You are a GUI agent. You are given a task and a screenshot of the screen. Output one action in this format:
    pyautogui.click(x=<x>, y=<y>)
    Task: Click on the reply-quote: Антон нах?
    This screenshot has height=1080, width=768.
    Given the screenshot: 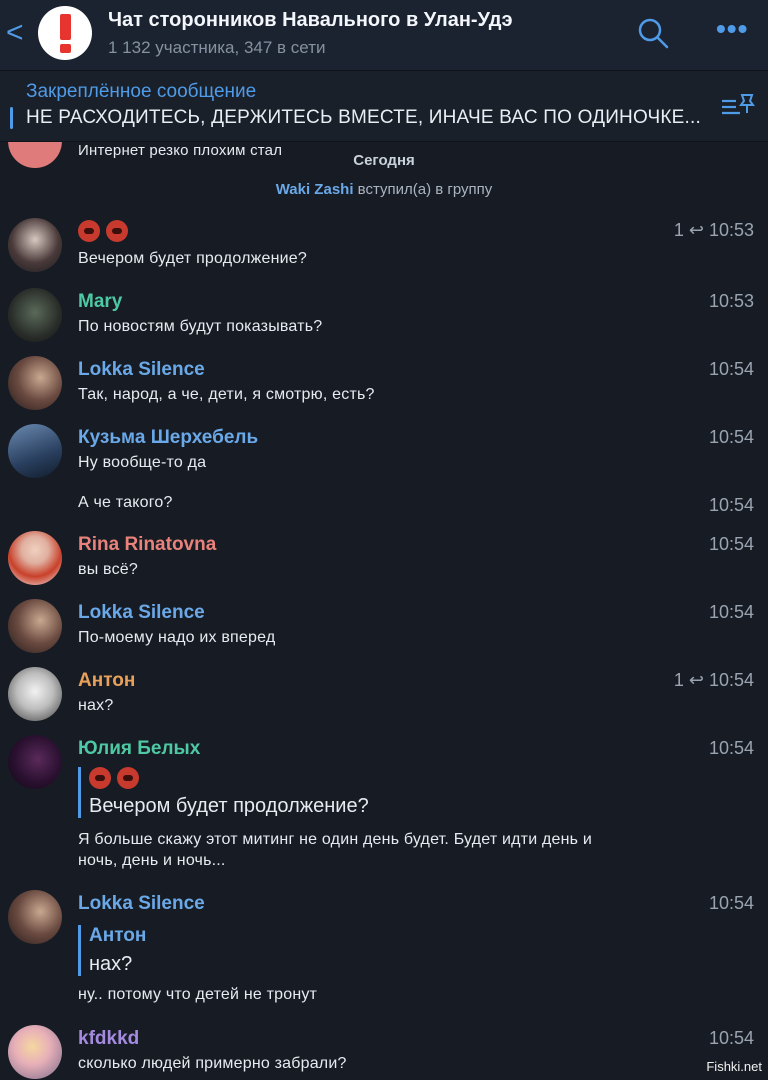 What is the action you would take?
    pyautogui.click(x=112, y=950)
    